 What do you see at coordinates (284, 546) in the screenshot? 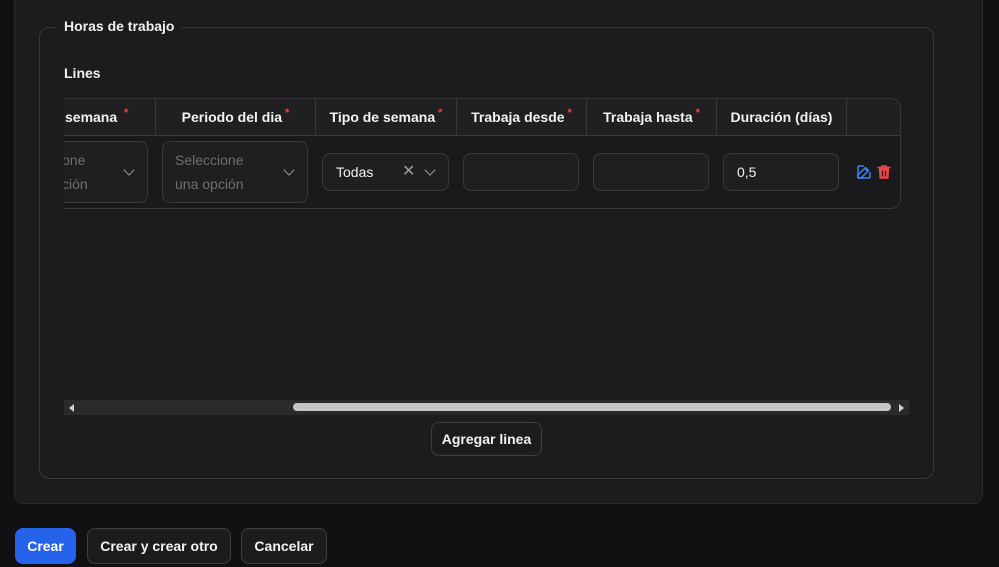
I see `cancel-button: Cancelar` at bounding box center [284, 546].